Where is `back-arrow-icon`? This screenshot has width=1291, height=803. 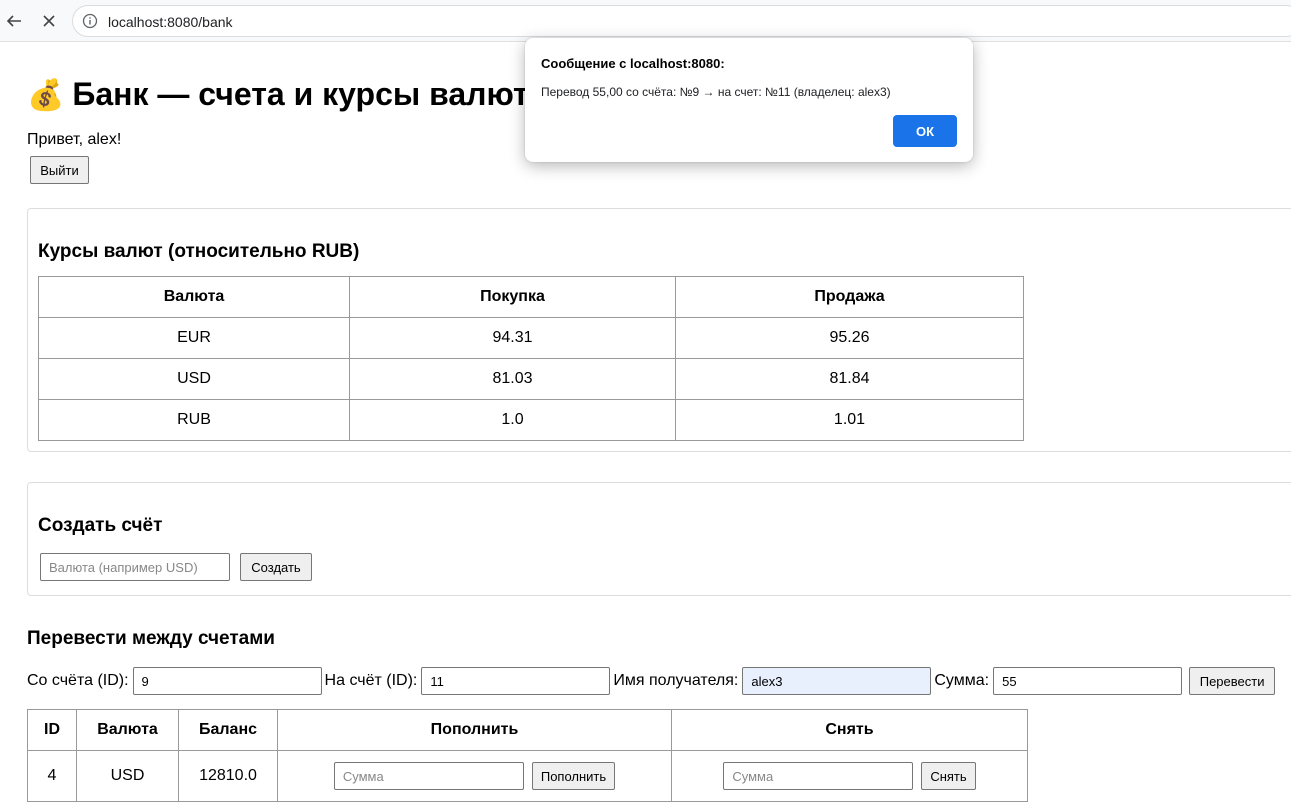
back-arrow-icon is located at coordinates (13, 21).